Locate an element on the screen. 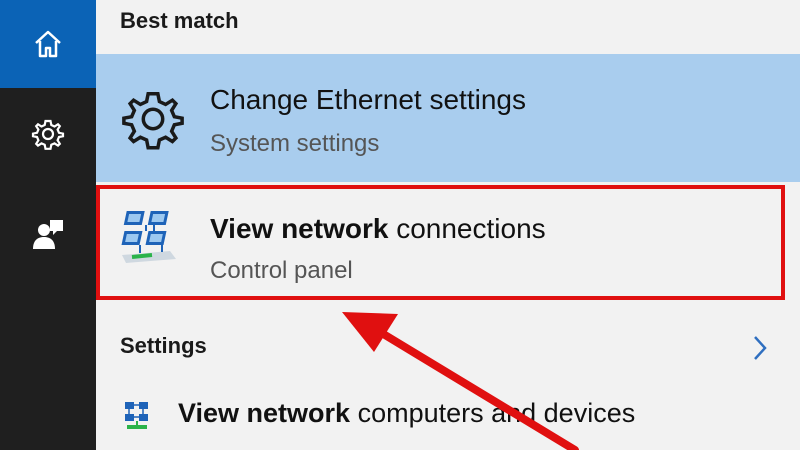  result-view-network-computers: View network computers and devices is located at coordinates (448, 415).